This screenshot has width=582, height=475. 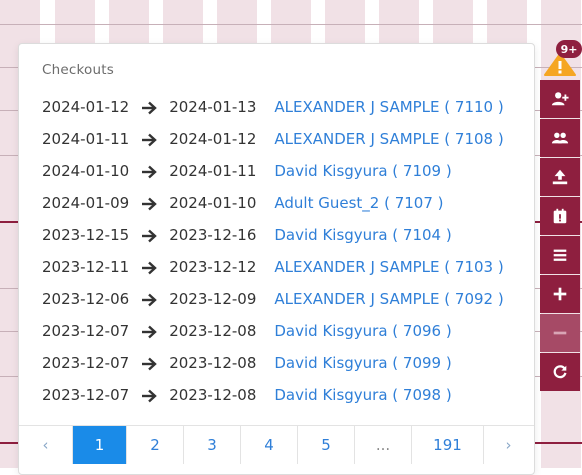 I want to click on pagination-page: 2, so click(x=155, y=445).